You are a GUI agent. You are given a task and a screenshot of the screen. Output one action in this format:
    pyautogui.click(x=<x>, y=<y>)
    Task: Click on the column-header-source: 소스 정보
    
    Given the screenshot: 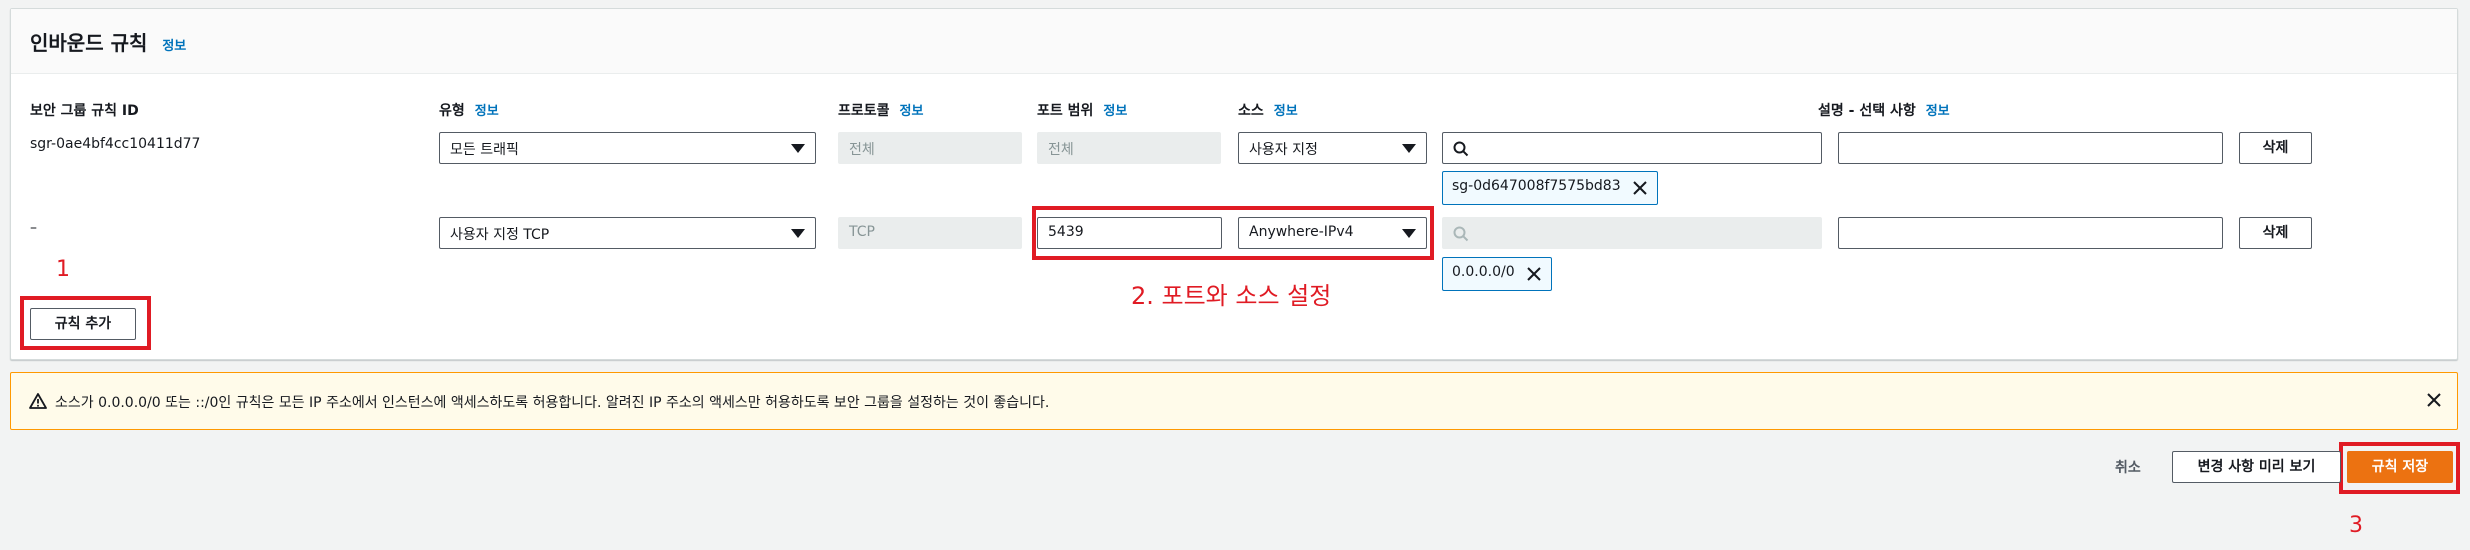 What is the action you would take?
    pyautogui.click(x=1268, y=110)
    